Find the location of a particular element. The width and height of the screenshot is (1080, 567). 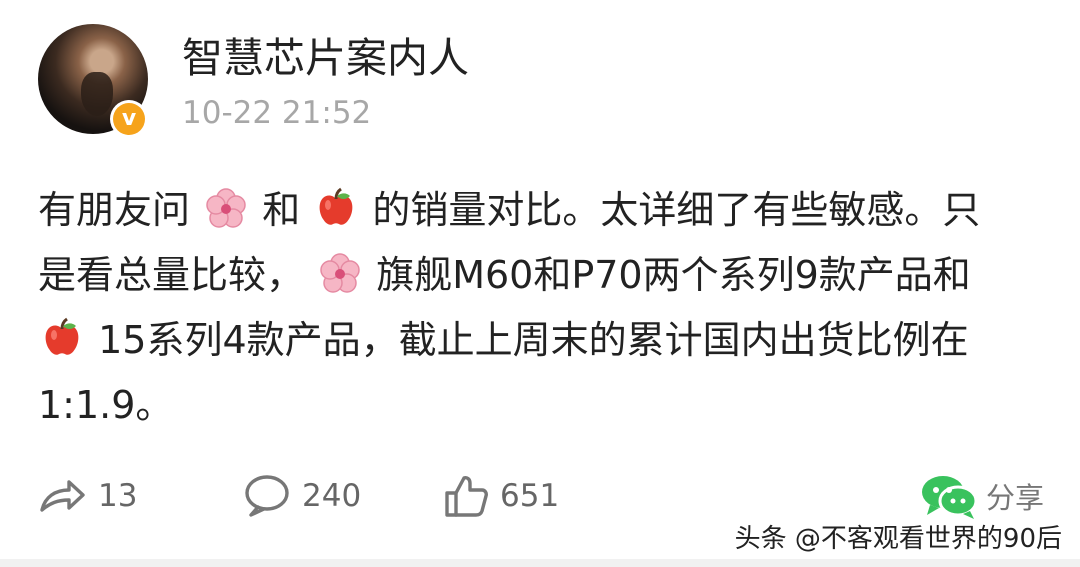

author-name: 智慧芯片案内人 is located at coordinates (325, 58).